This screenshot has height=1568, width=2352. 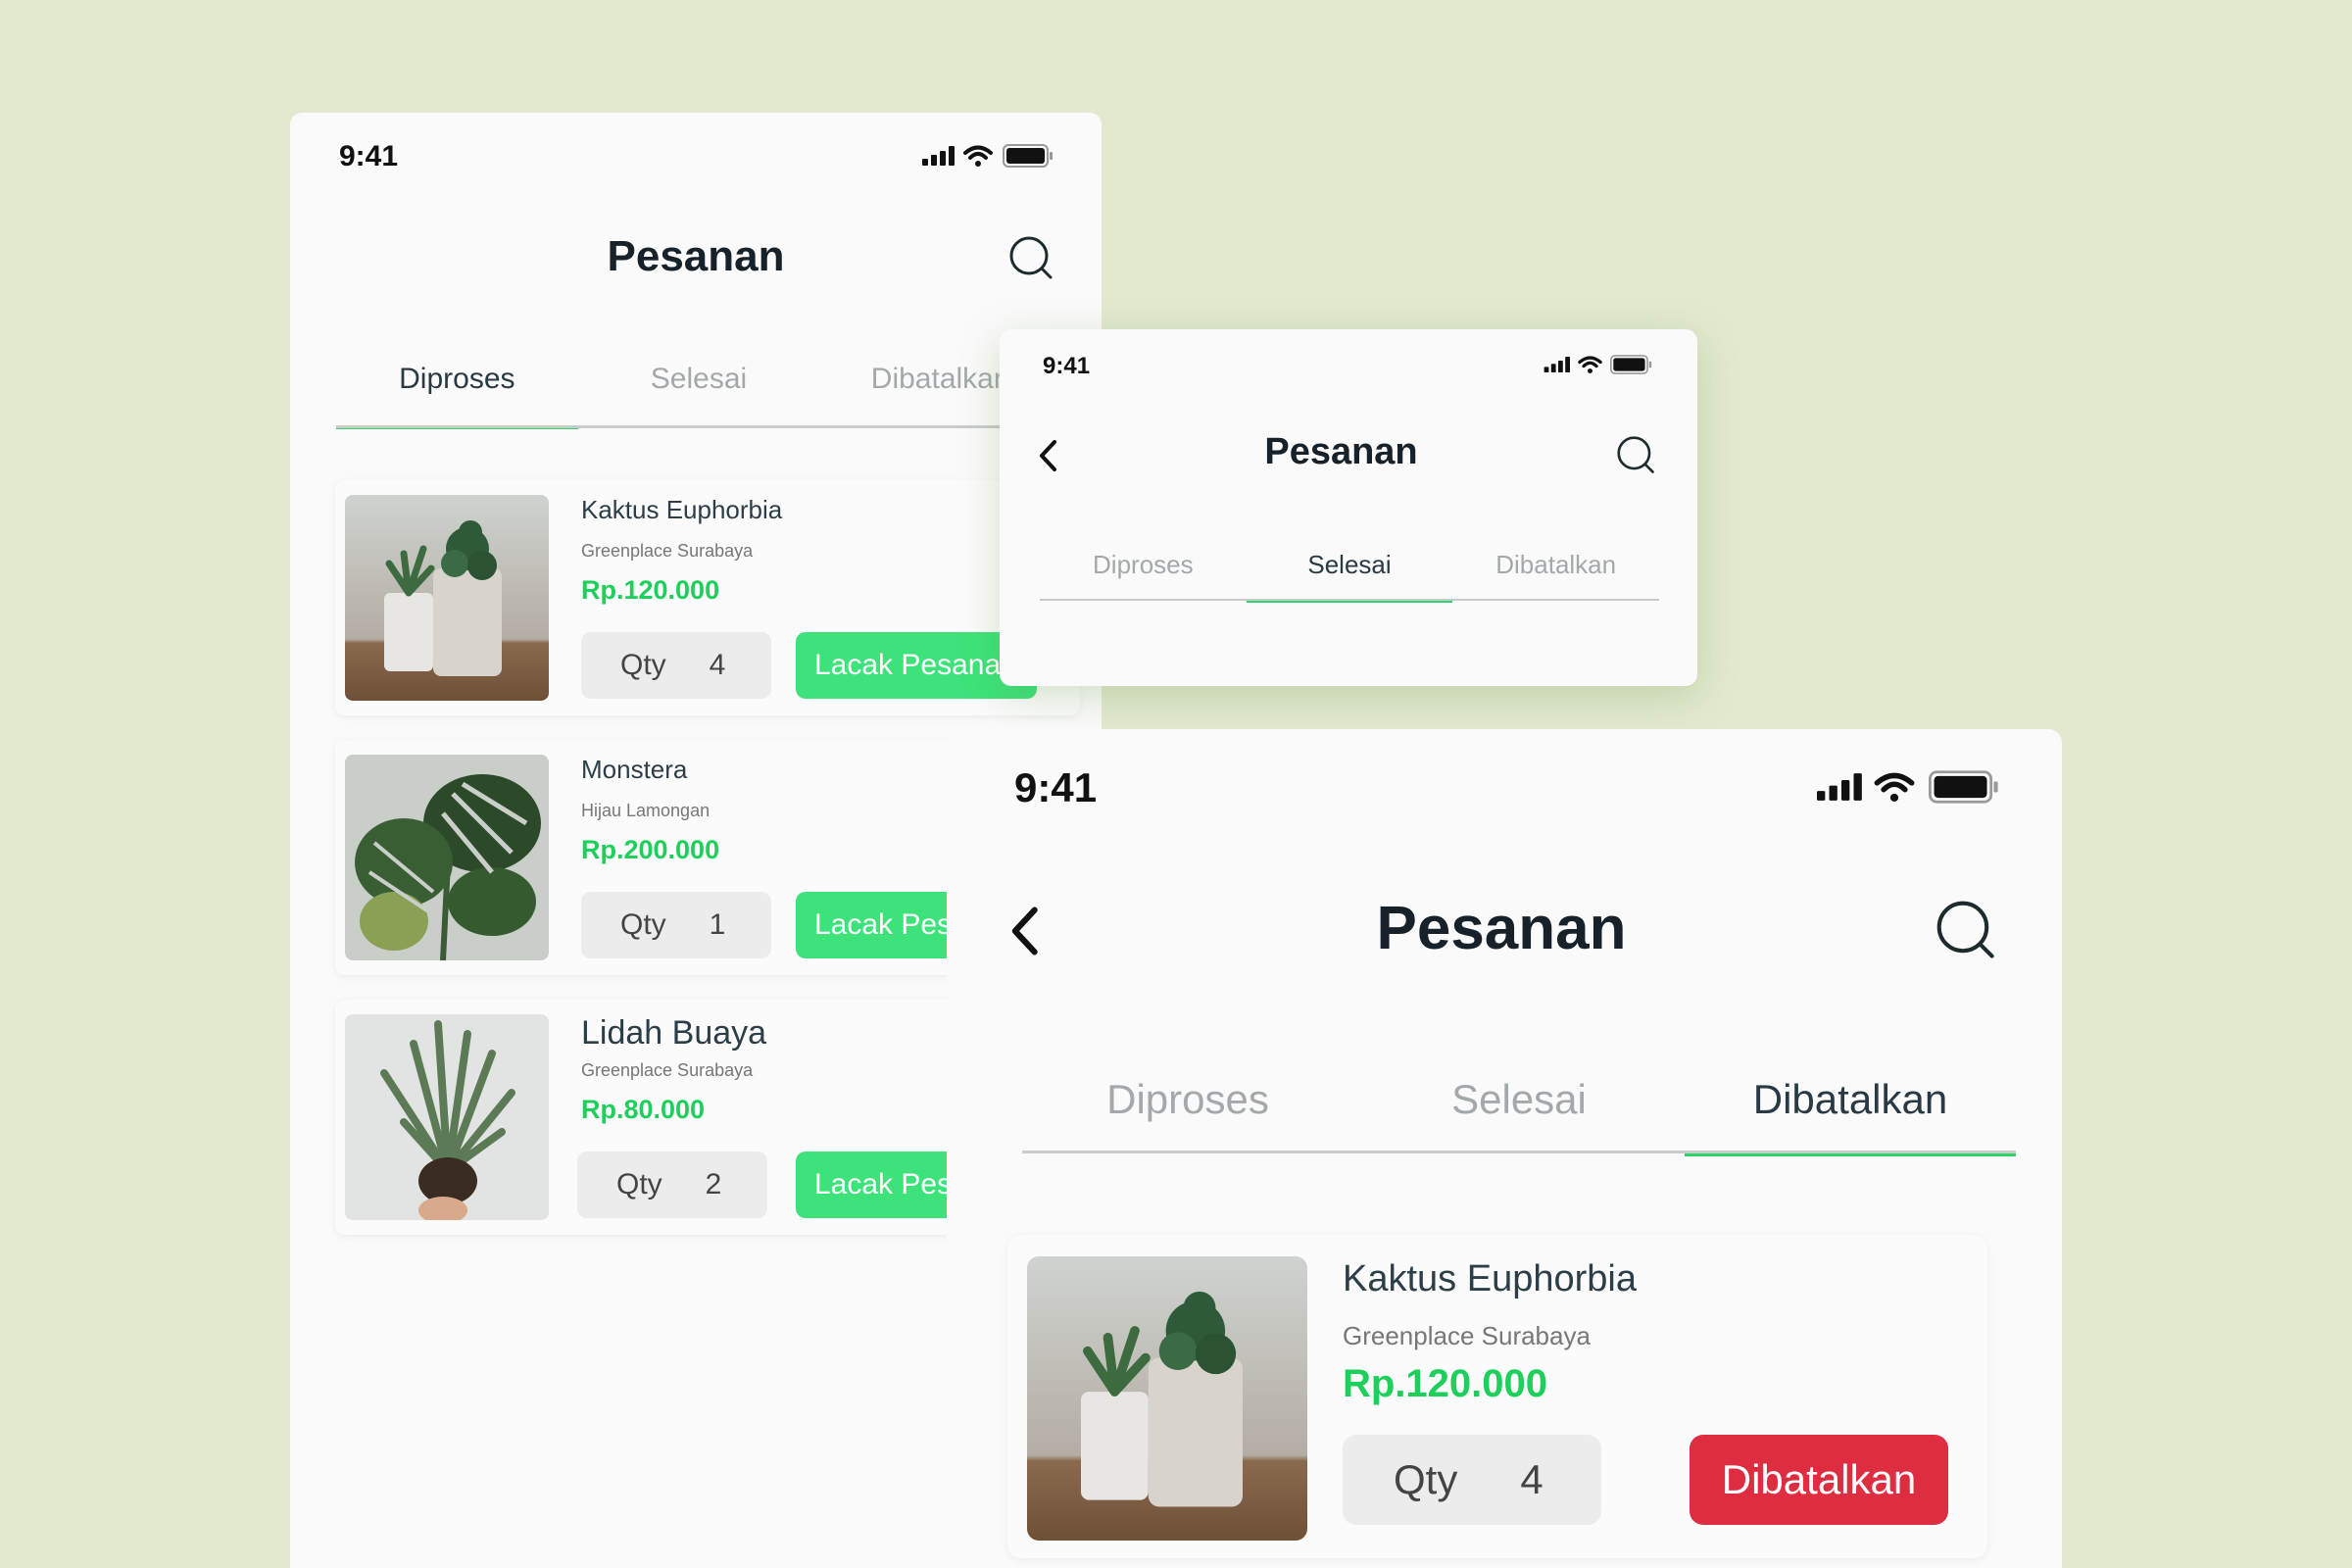 What do you see at coordinates (717, 924) in the screenshot?
I see `qty-value: 1` at bounding box center [717, 924].